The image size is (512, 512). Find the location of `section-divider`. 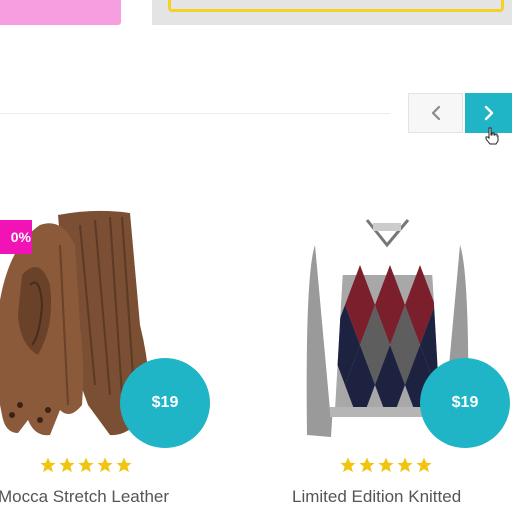

section-divider is located at coordinates (195, 113).